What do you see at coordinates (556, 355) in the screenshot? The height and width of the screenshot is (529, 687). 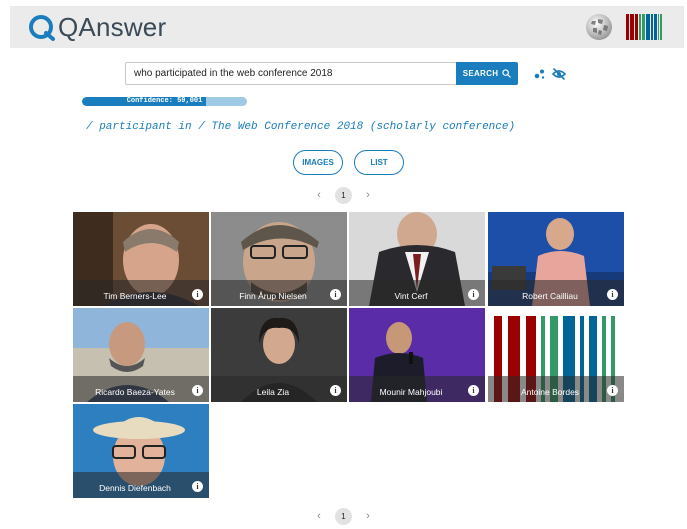 I see `result-card: Antoine Bordes i` at bounding box center [556, 355].